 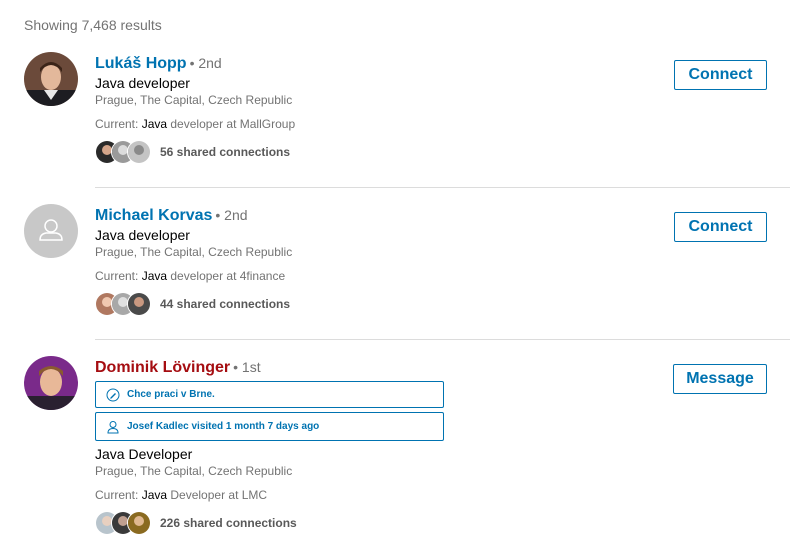 I want to click on current-position: Current: Java Developer at LMC, so click(x=442, y=495).